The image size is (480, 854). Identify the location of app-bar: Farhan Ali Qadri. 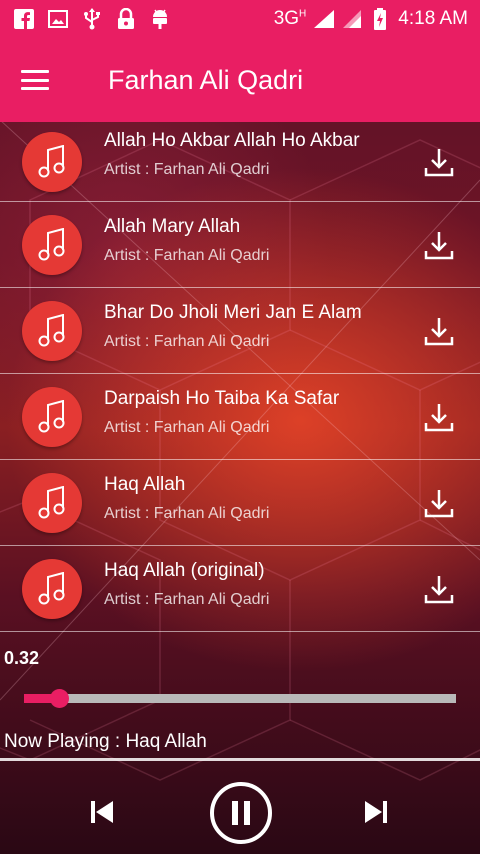
(240, 80).